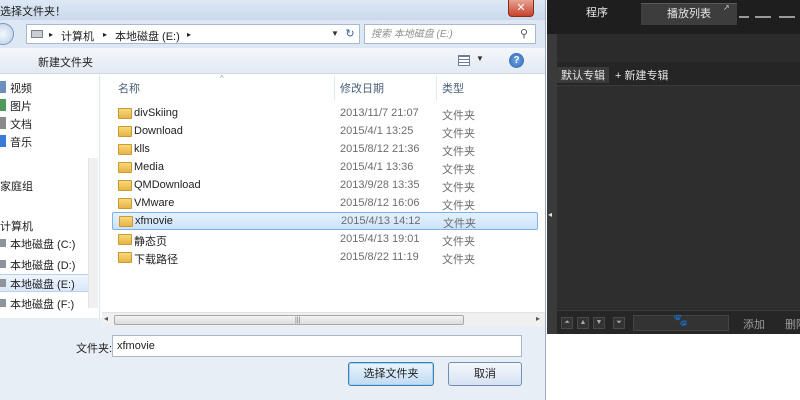  Describe the element at coordinates (524, 34) in the screenshot. I see `search-icon: ⚲` at that location.